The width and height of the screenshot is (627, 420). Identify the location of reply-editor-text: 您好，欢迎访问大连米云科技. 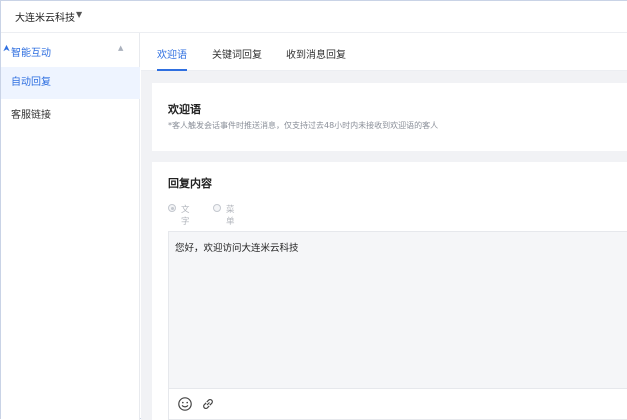
(237, 247).